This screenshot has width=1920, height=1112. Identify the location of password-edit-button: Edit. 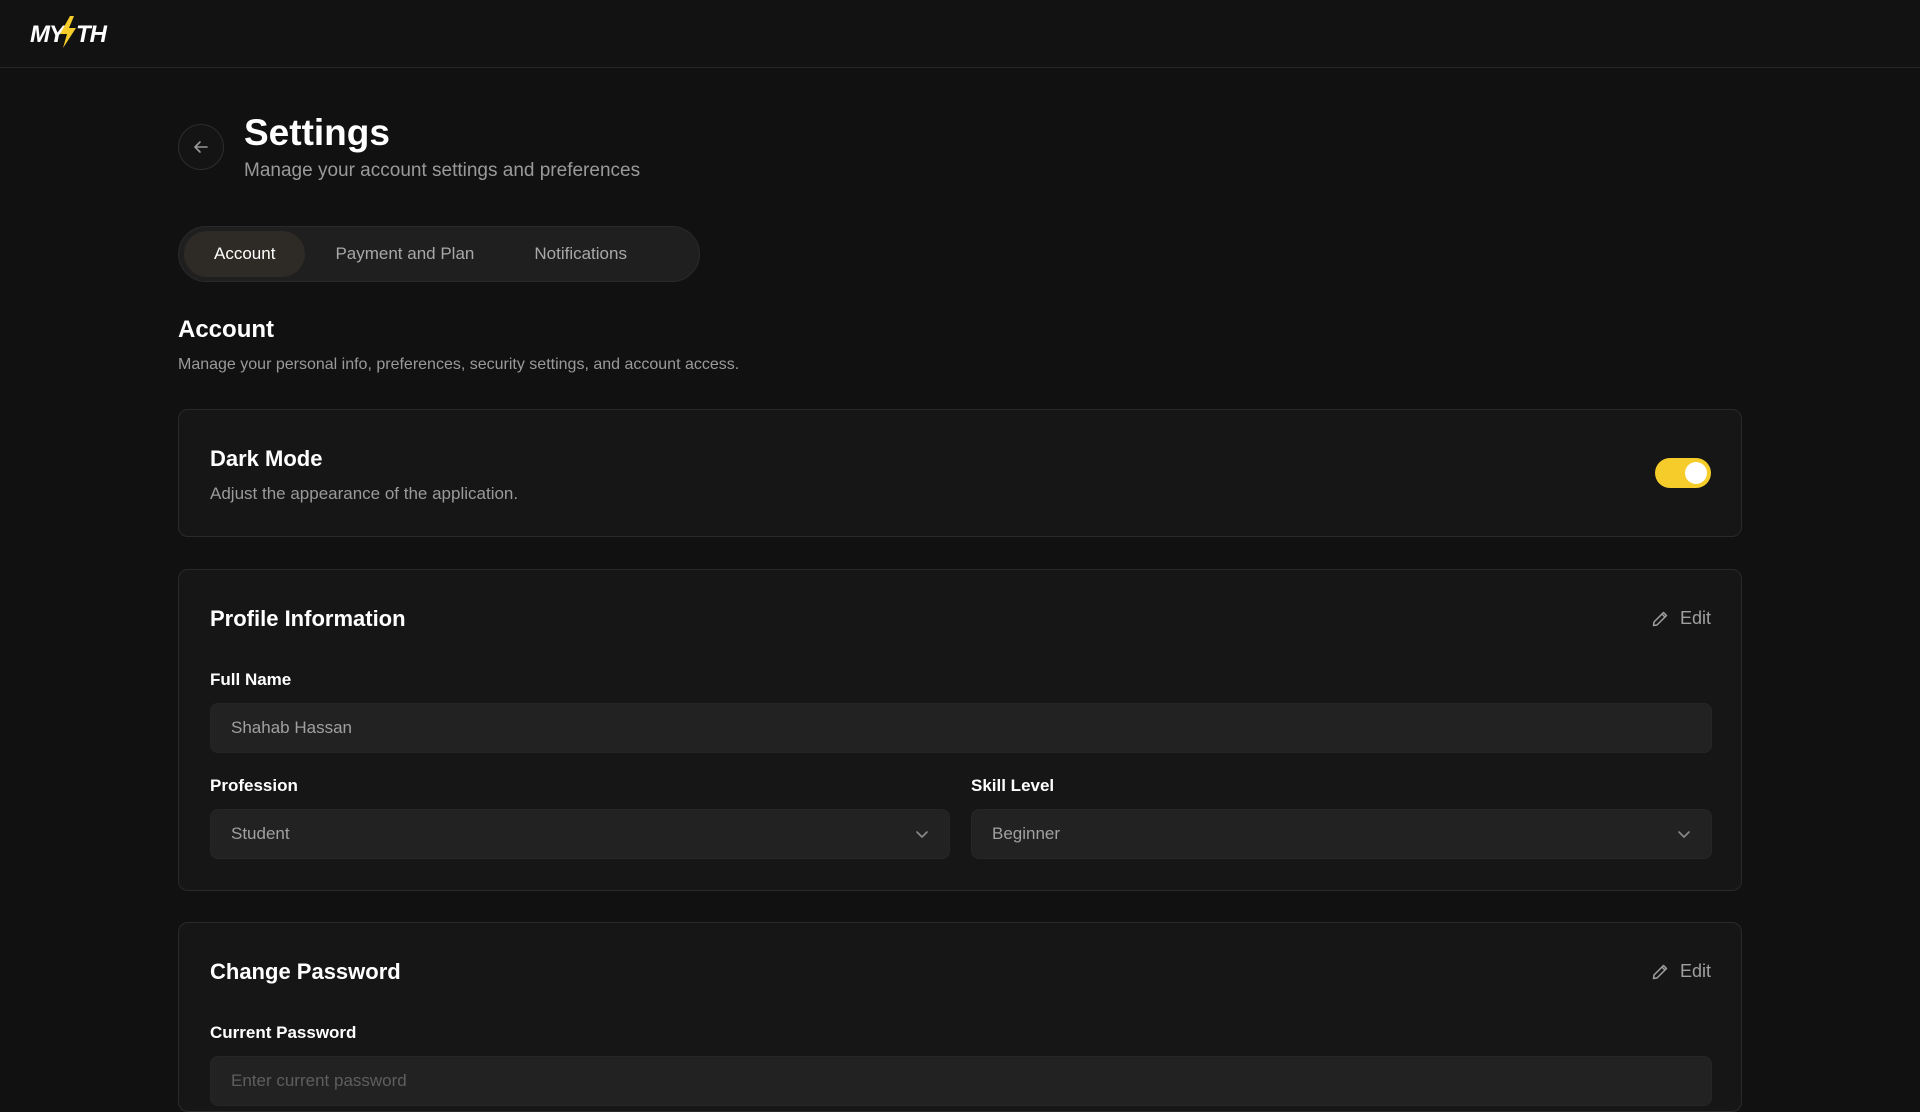
(1680, 971).